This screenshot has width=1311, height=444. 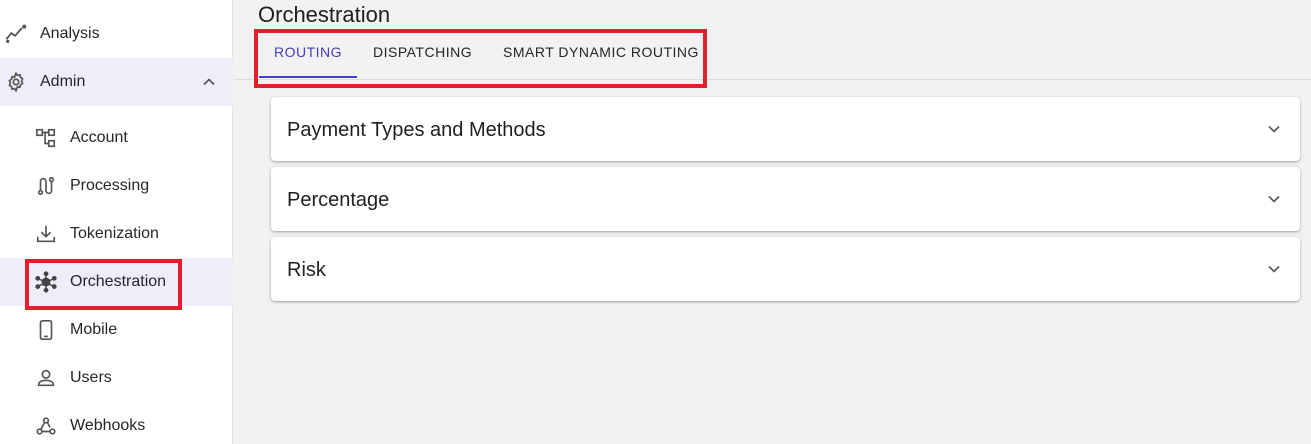 I want to click on tab-smart-dynamic-routing: SMART DYNAMIC ROUTING, so click(x=601, y=54).